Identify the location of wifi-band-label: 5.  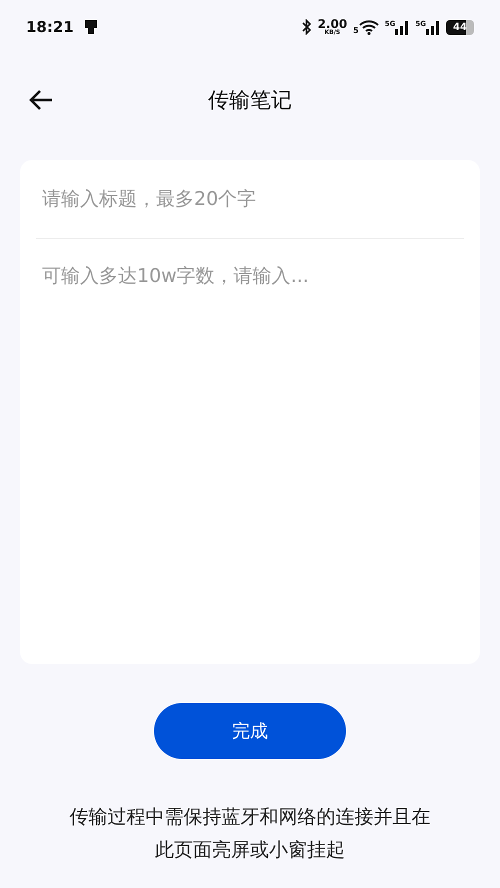
(356, 30).